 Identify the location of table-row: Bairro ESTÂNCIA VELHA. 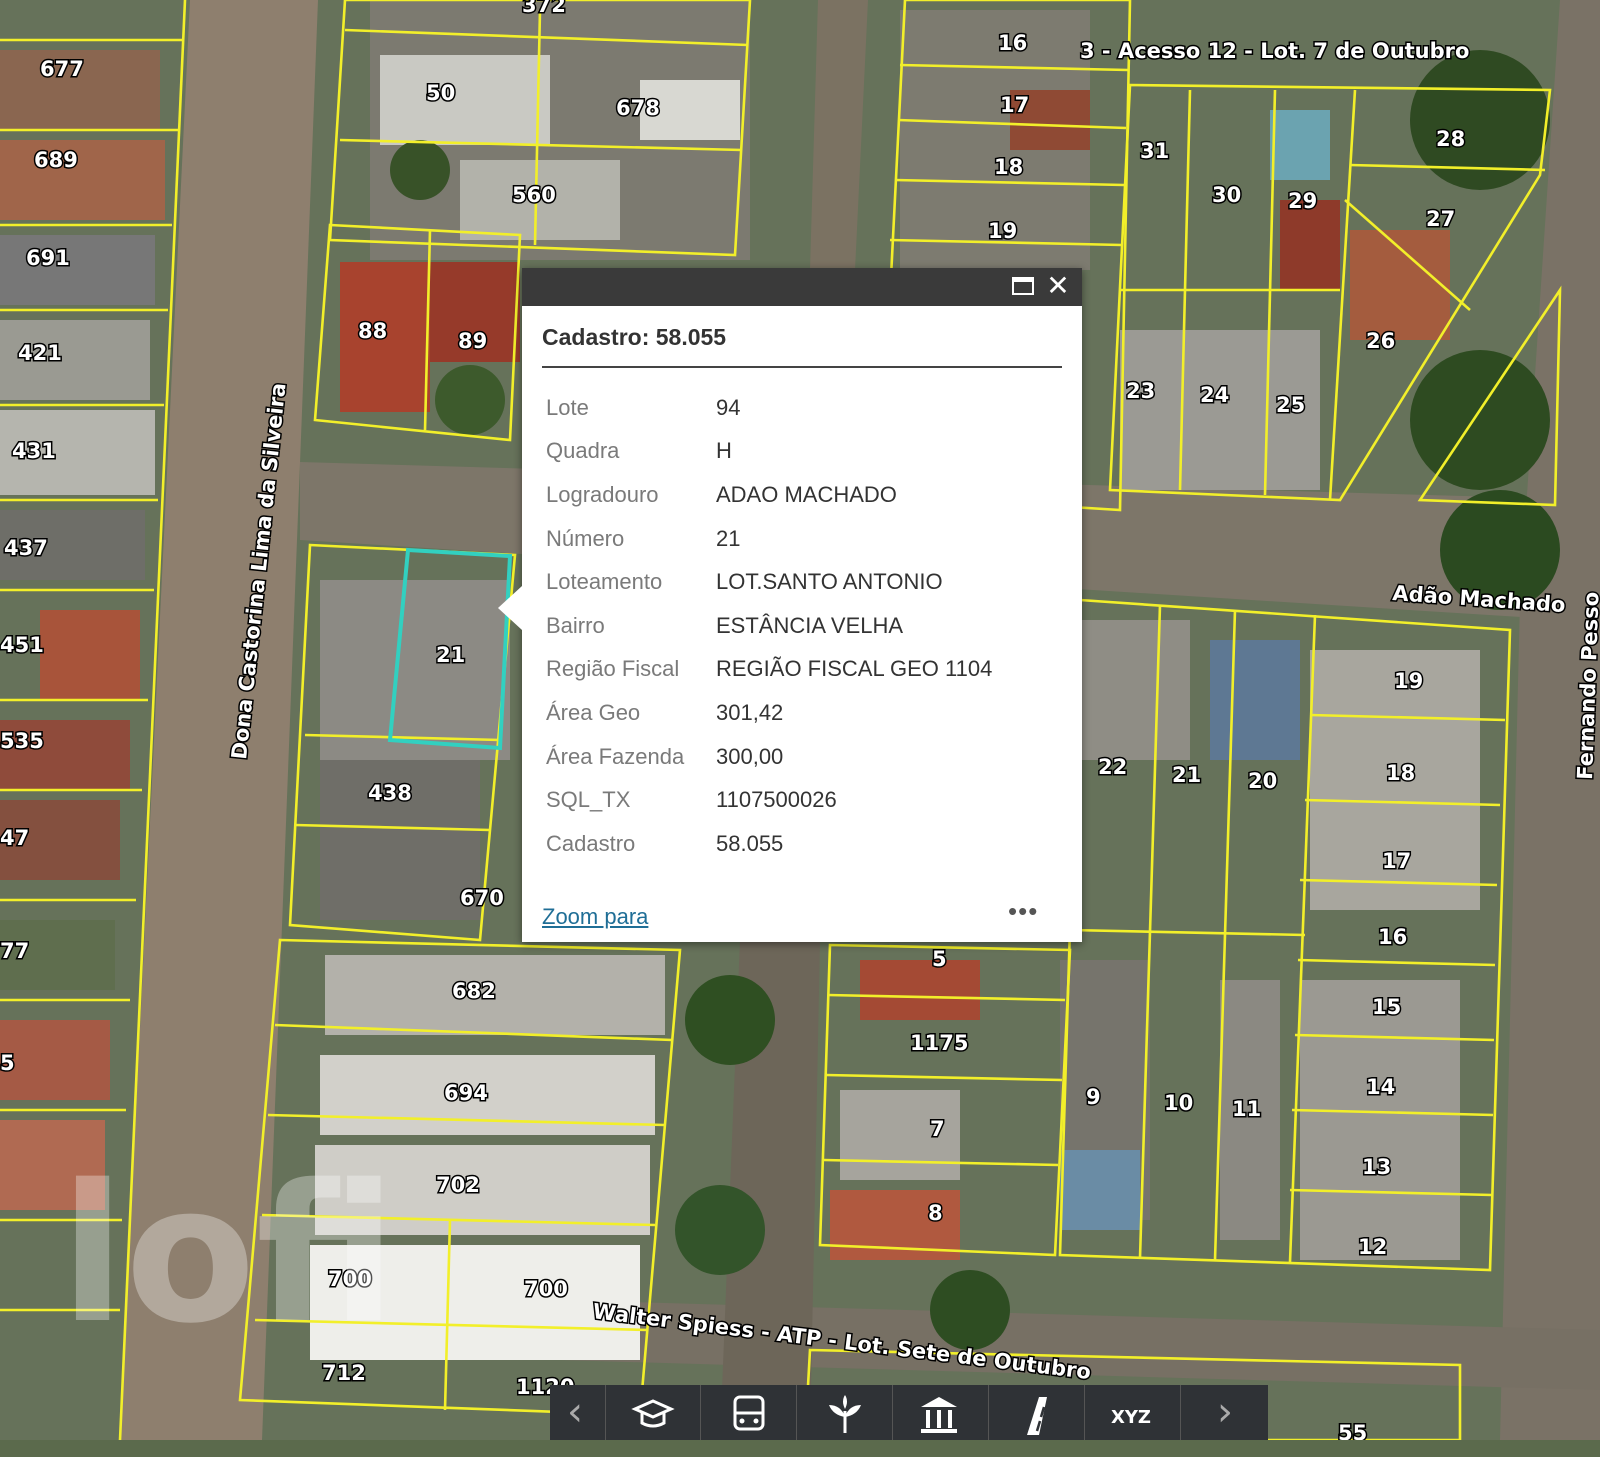
(806, 626).